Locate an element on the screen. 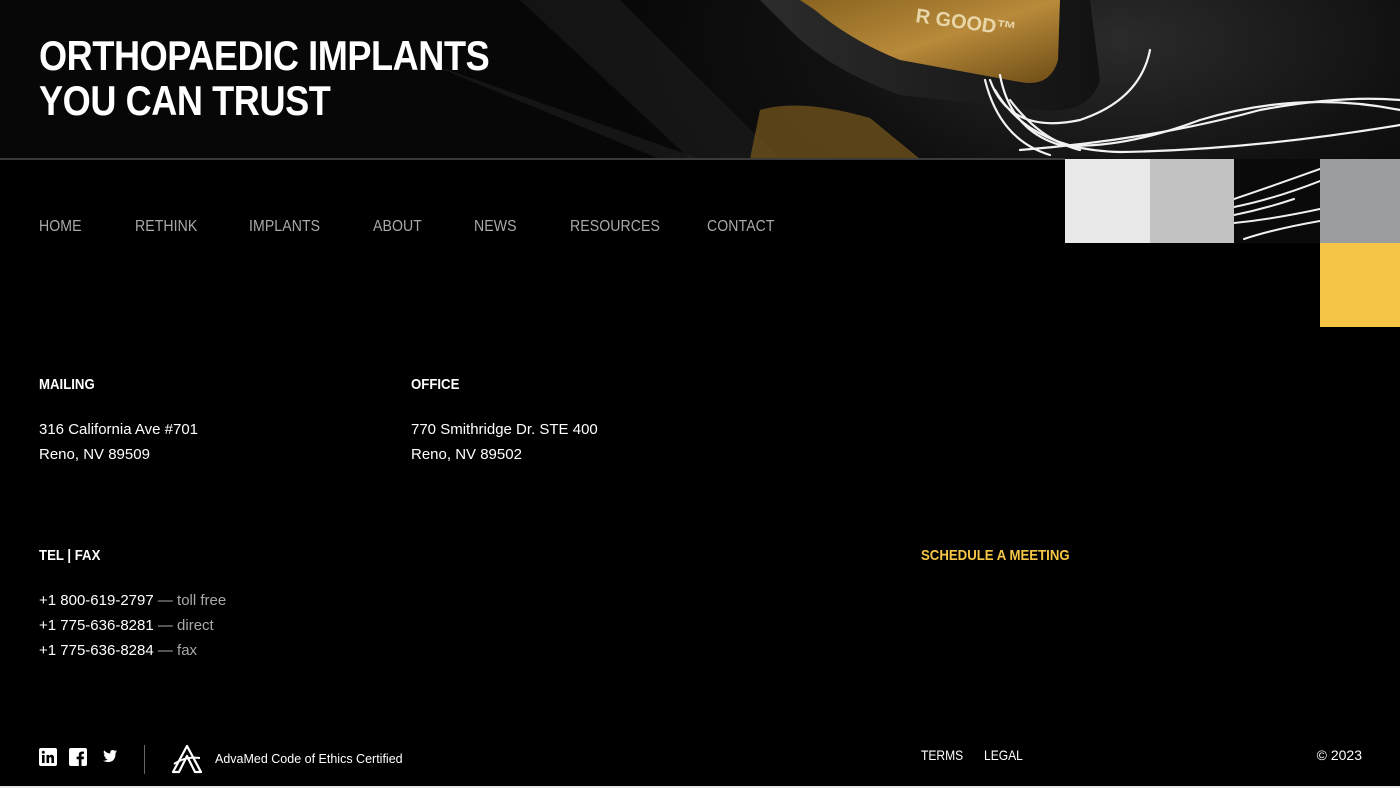 This screenshot has height=788, width=1400. nav-item-implants: IMPLANTS is located at coordinates (284, 227).